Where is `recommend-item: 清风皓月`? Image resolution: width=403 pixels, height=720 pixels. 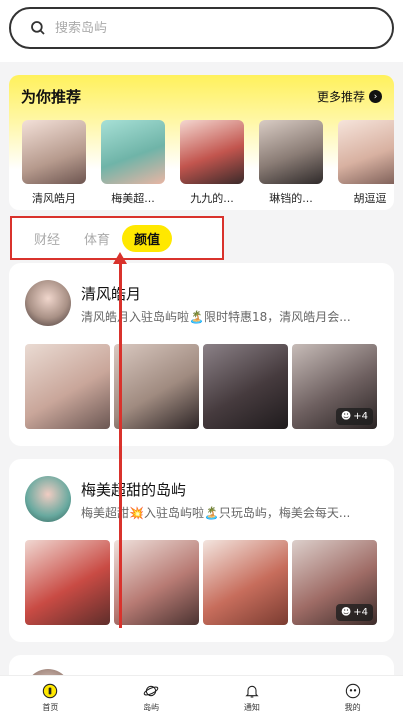 recommend-item: 清风皓月 is located at coordinates (54, 163).